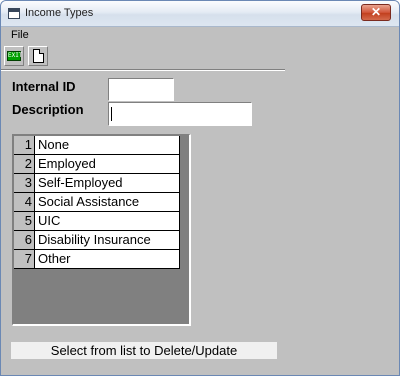  I want to click on table-row: 7 Other, so click(97, 259).